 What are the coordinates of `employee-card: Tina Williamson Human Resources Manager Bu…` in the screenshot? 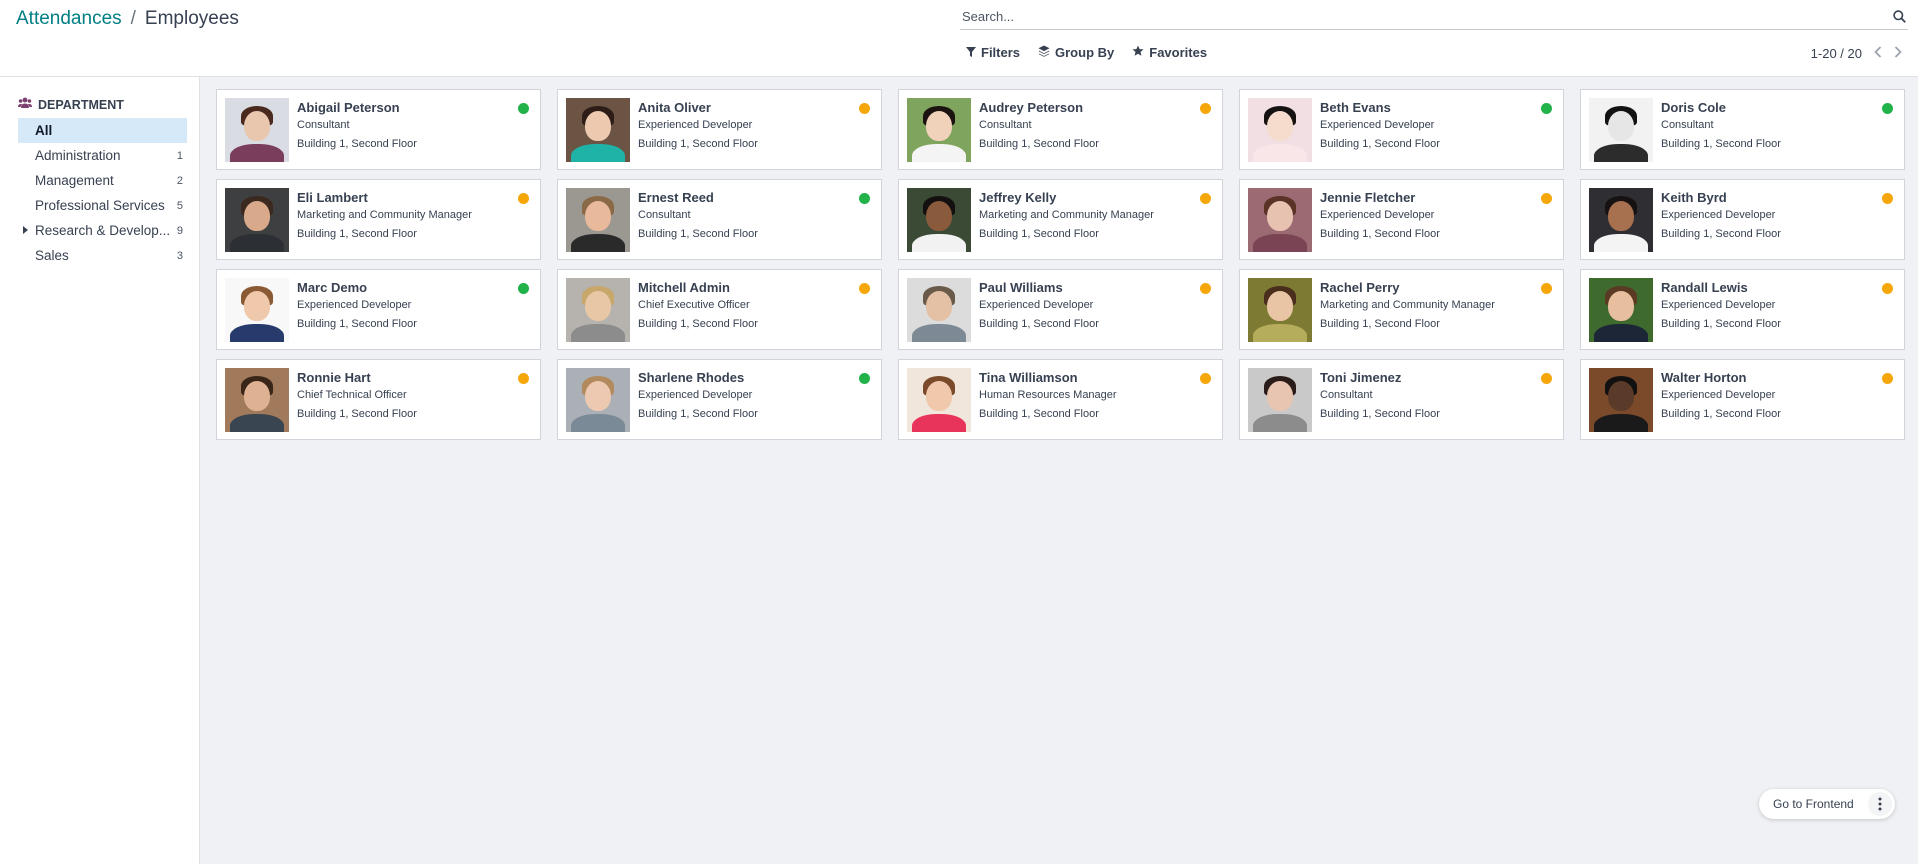 It's located at (1060, 399).